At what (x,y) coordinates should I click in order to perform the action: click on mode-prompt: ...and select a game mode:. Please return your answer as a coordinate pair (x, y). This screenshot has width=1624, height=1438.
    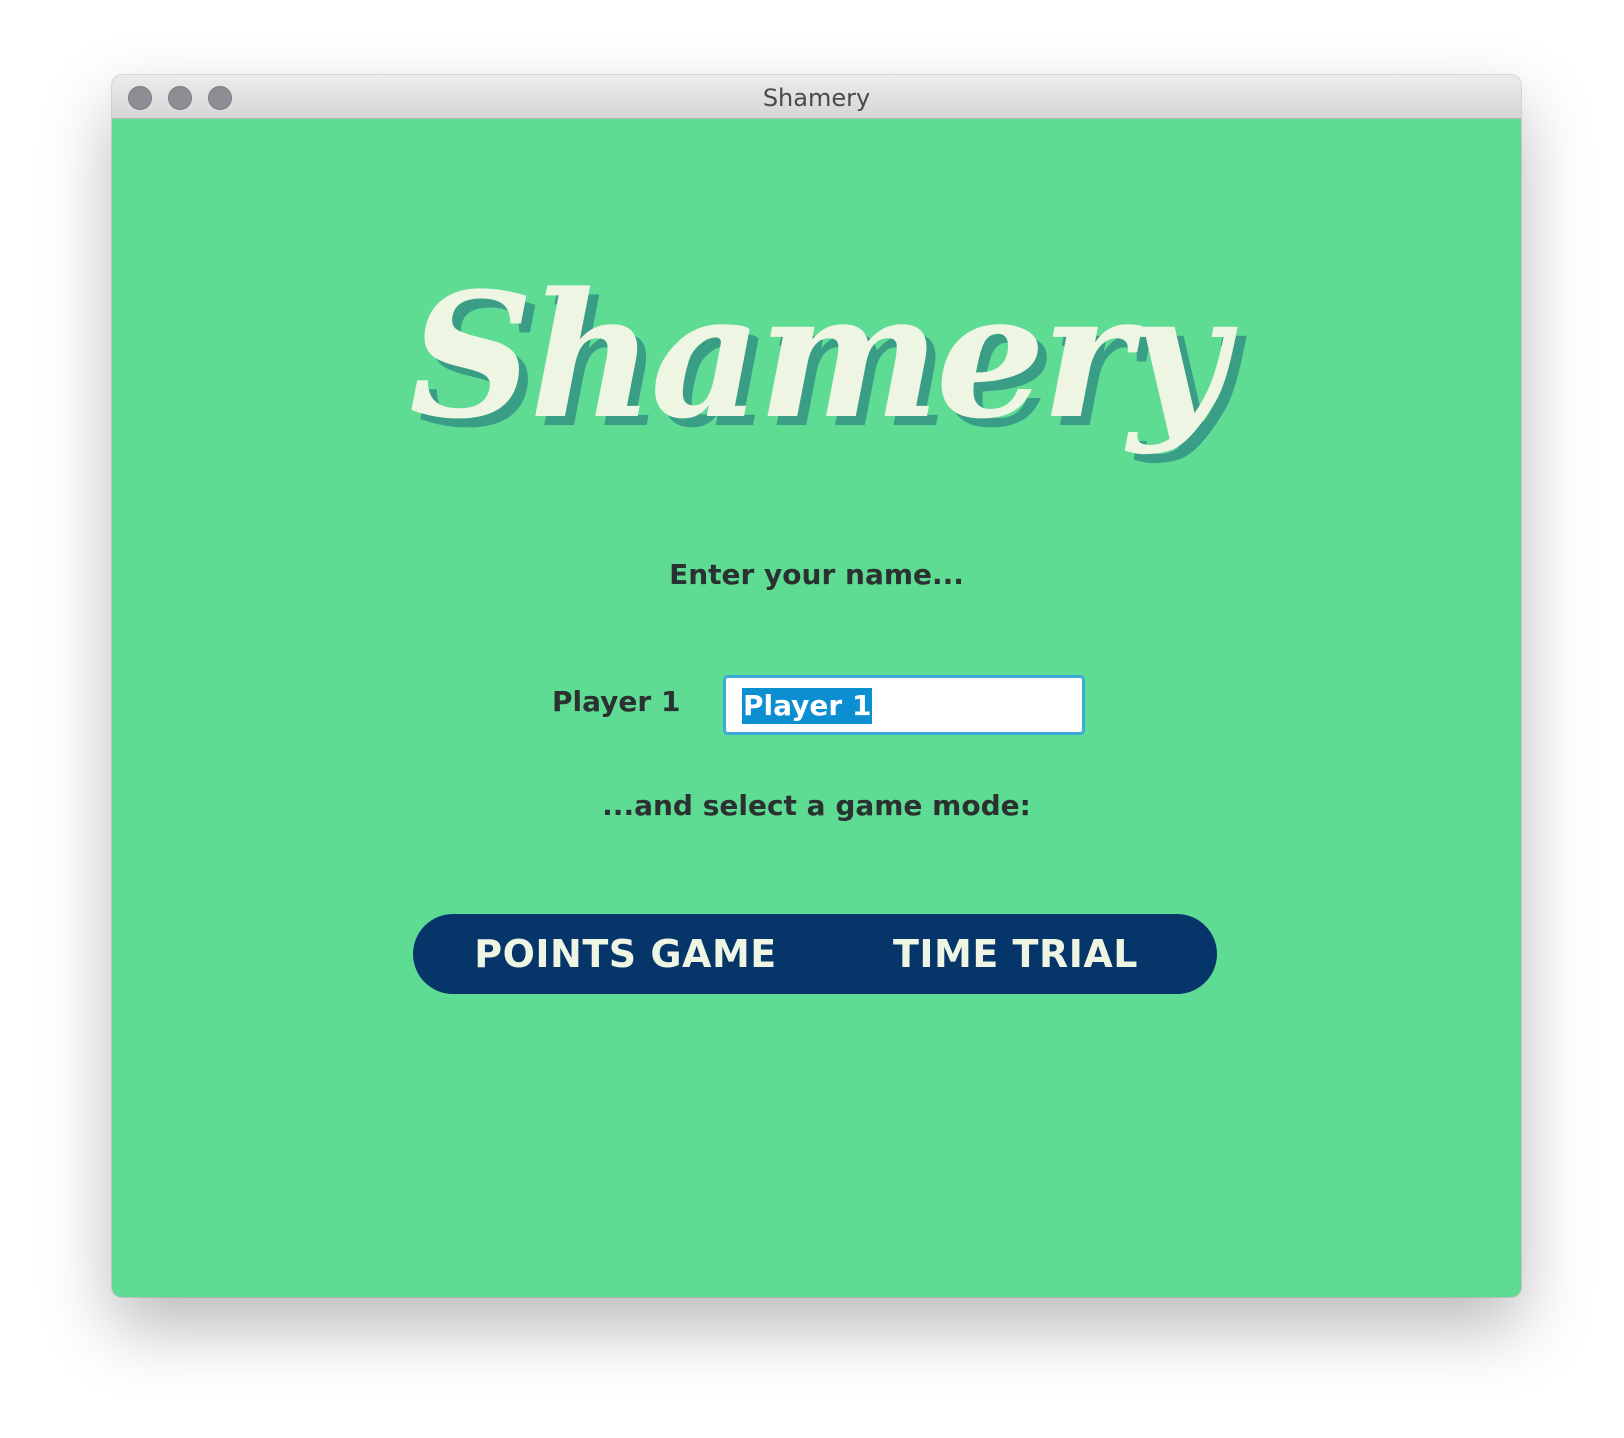
    Looking at the image, I should click on (816, 805).